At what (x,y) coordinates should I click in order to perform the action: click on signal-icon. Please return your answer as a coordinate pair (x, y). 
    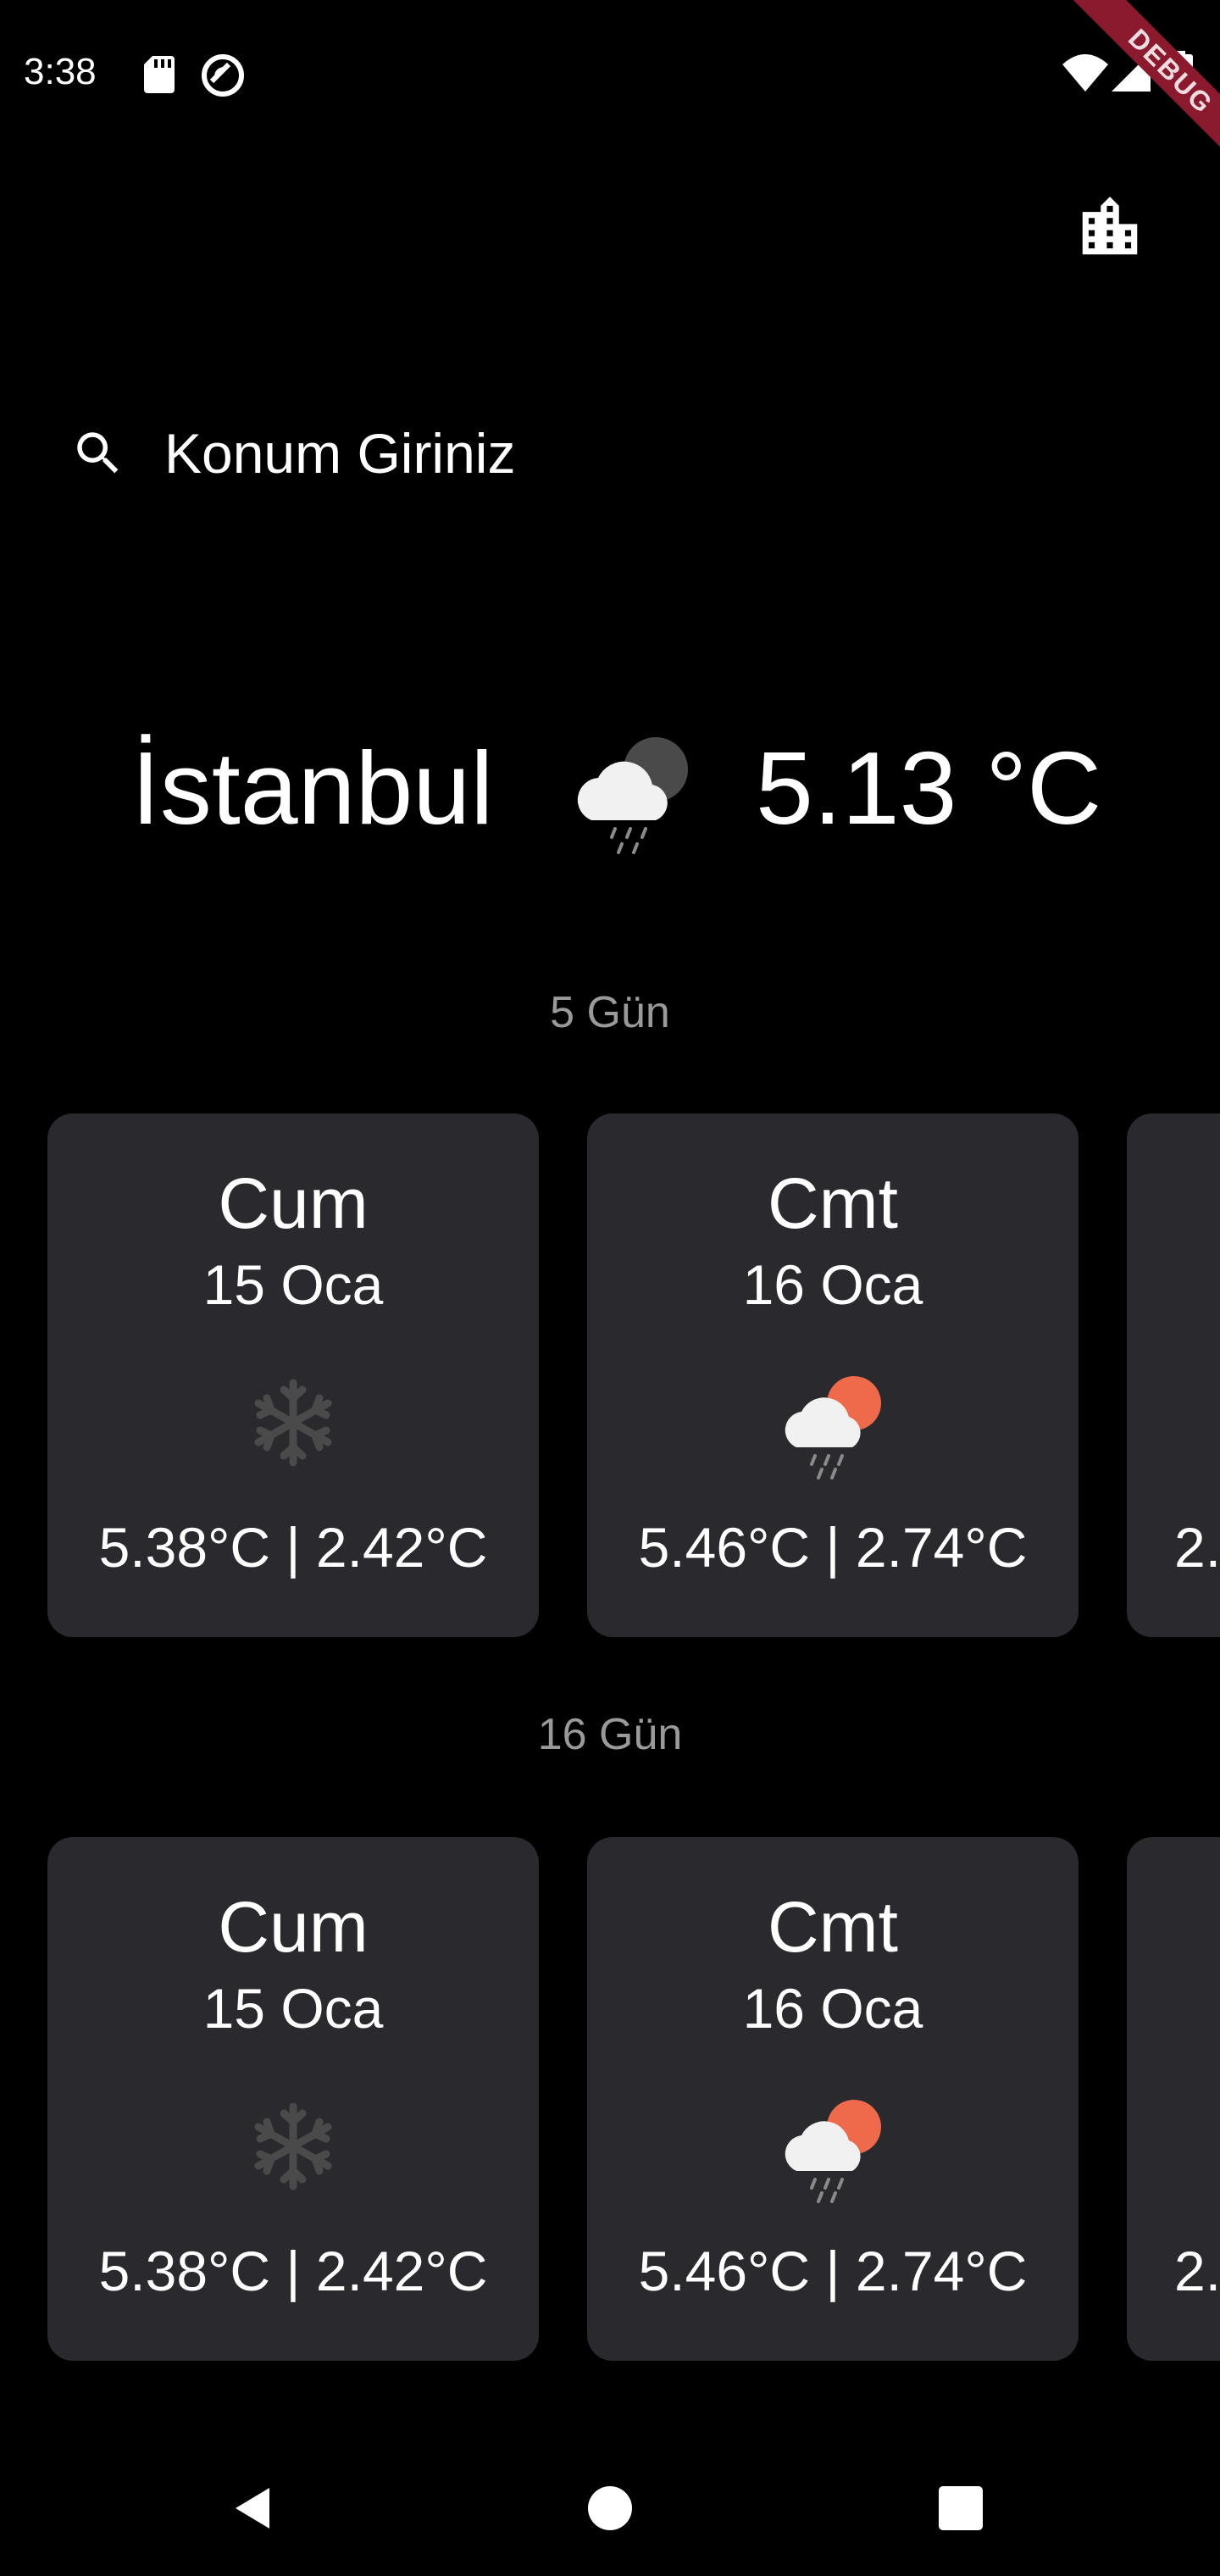
    Looking at the image, I should click on (1131, 72).